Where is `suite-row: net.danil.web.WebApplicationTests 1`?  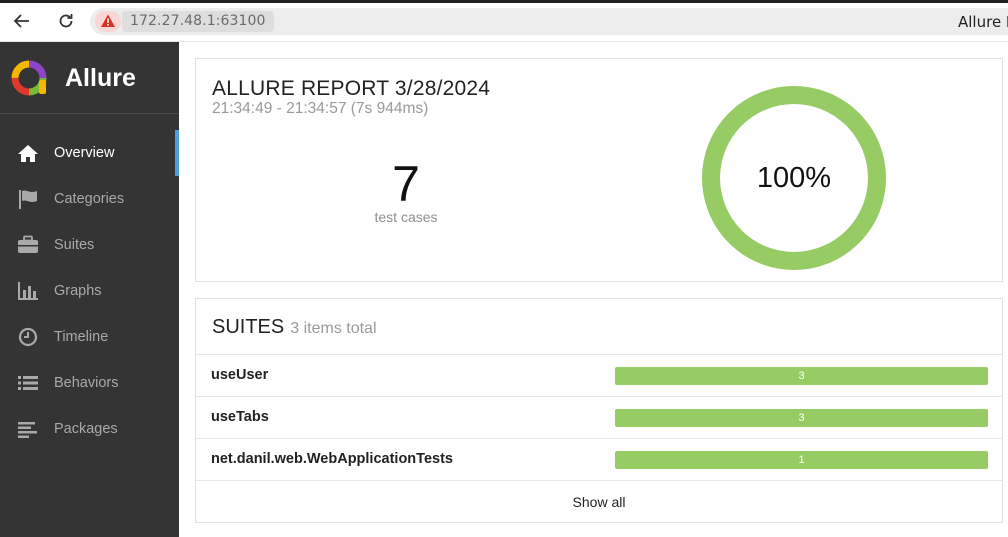 suite-row: net.danil.web.WebApplicationTests 1 is located at coordinates (599, 460).